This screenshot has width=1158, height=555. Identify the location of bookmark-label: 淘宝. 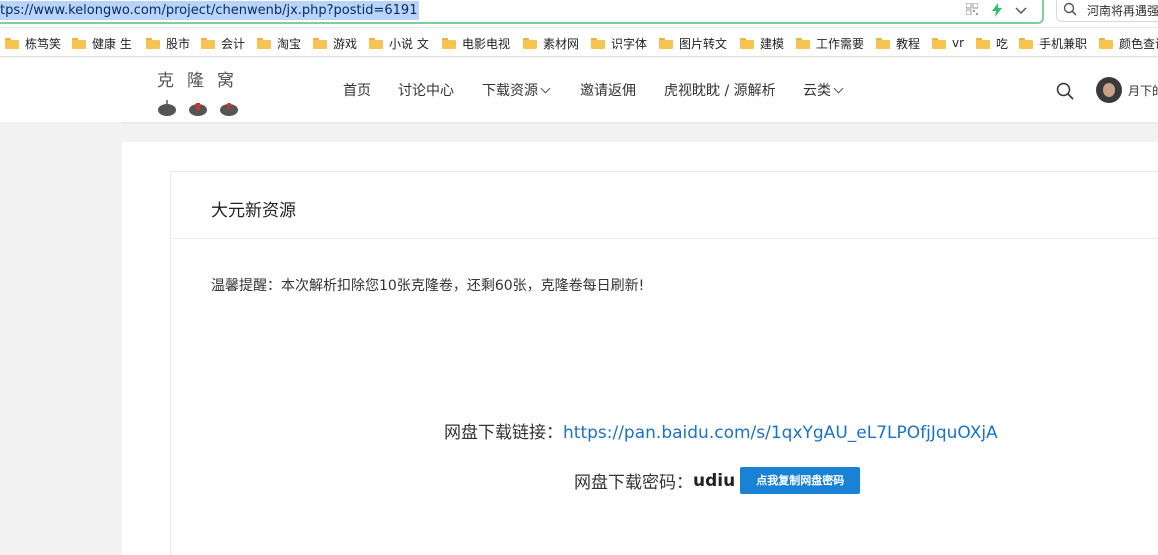
(289, 43).